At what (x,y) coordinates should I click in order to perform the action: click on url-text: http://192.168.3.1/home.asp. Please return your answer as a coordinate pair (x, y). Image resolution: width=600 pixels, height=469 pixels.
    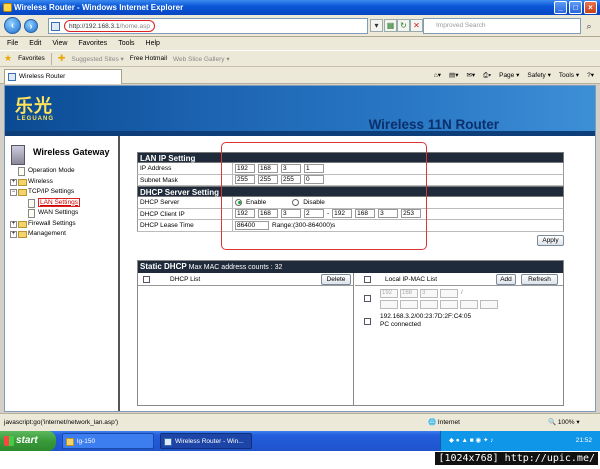
    Looking at the image, I should click on (109, 26).